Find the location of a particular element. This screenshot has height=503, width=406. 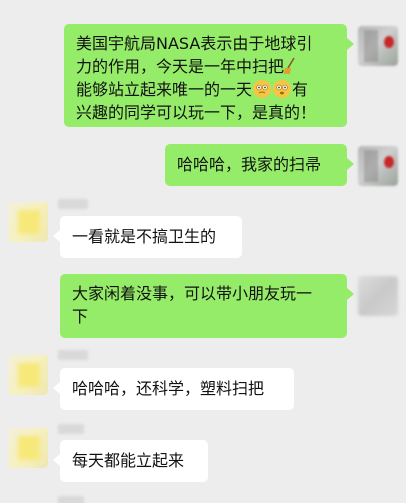

message-text: 哈哈哈，我家的扫帚 is located at coordinates (249, 164).